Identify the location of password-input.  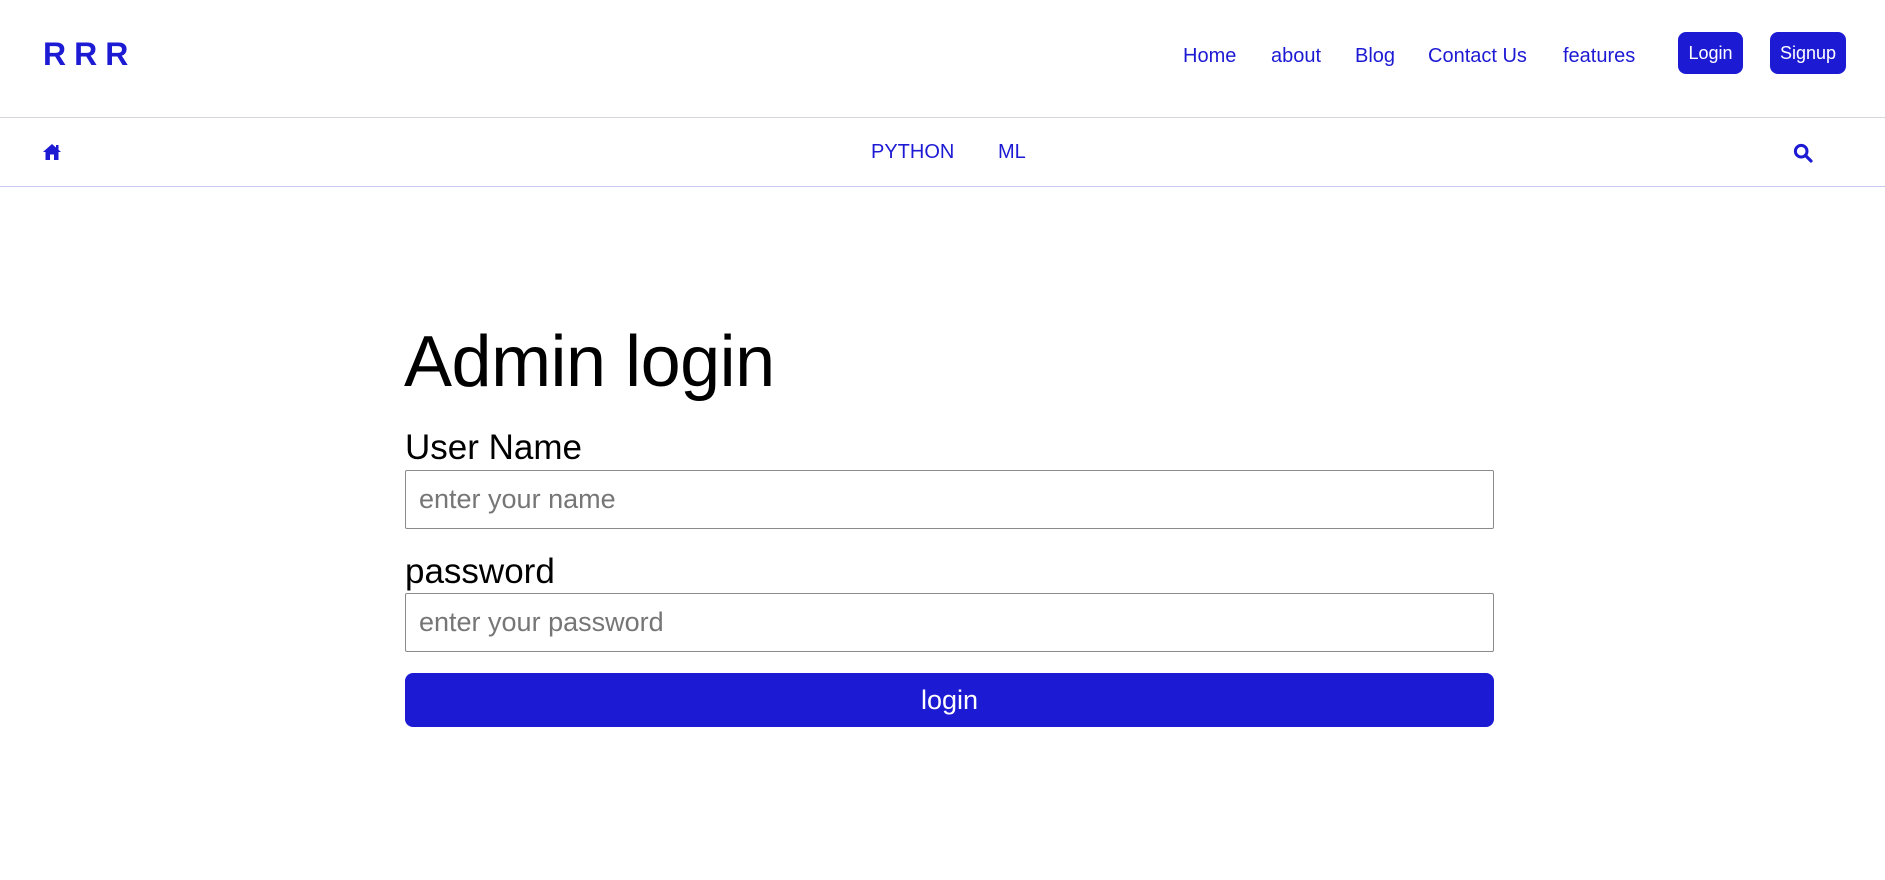
(949, 622).